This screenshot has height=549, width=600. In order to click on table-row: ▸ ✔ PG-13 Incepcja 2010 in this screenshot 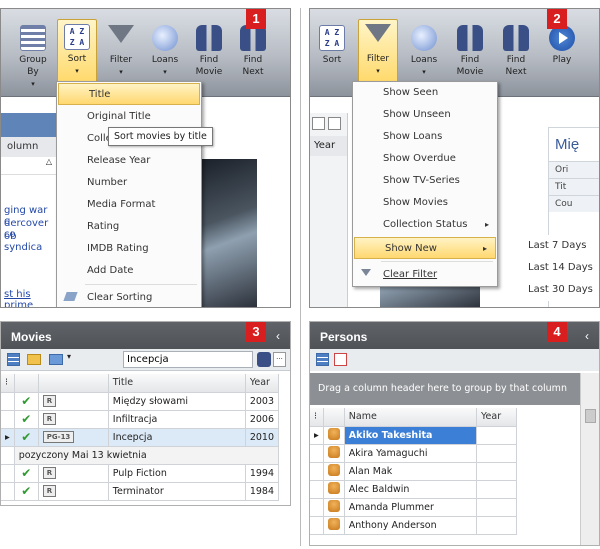, I will do `click(140, 437)`.